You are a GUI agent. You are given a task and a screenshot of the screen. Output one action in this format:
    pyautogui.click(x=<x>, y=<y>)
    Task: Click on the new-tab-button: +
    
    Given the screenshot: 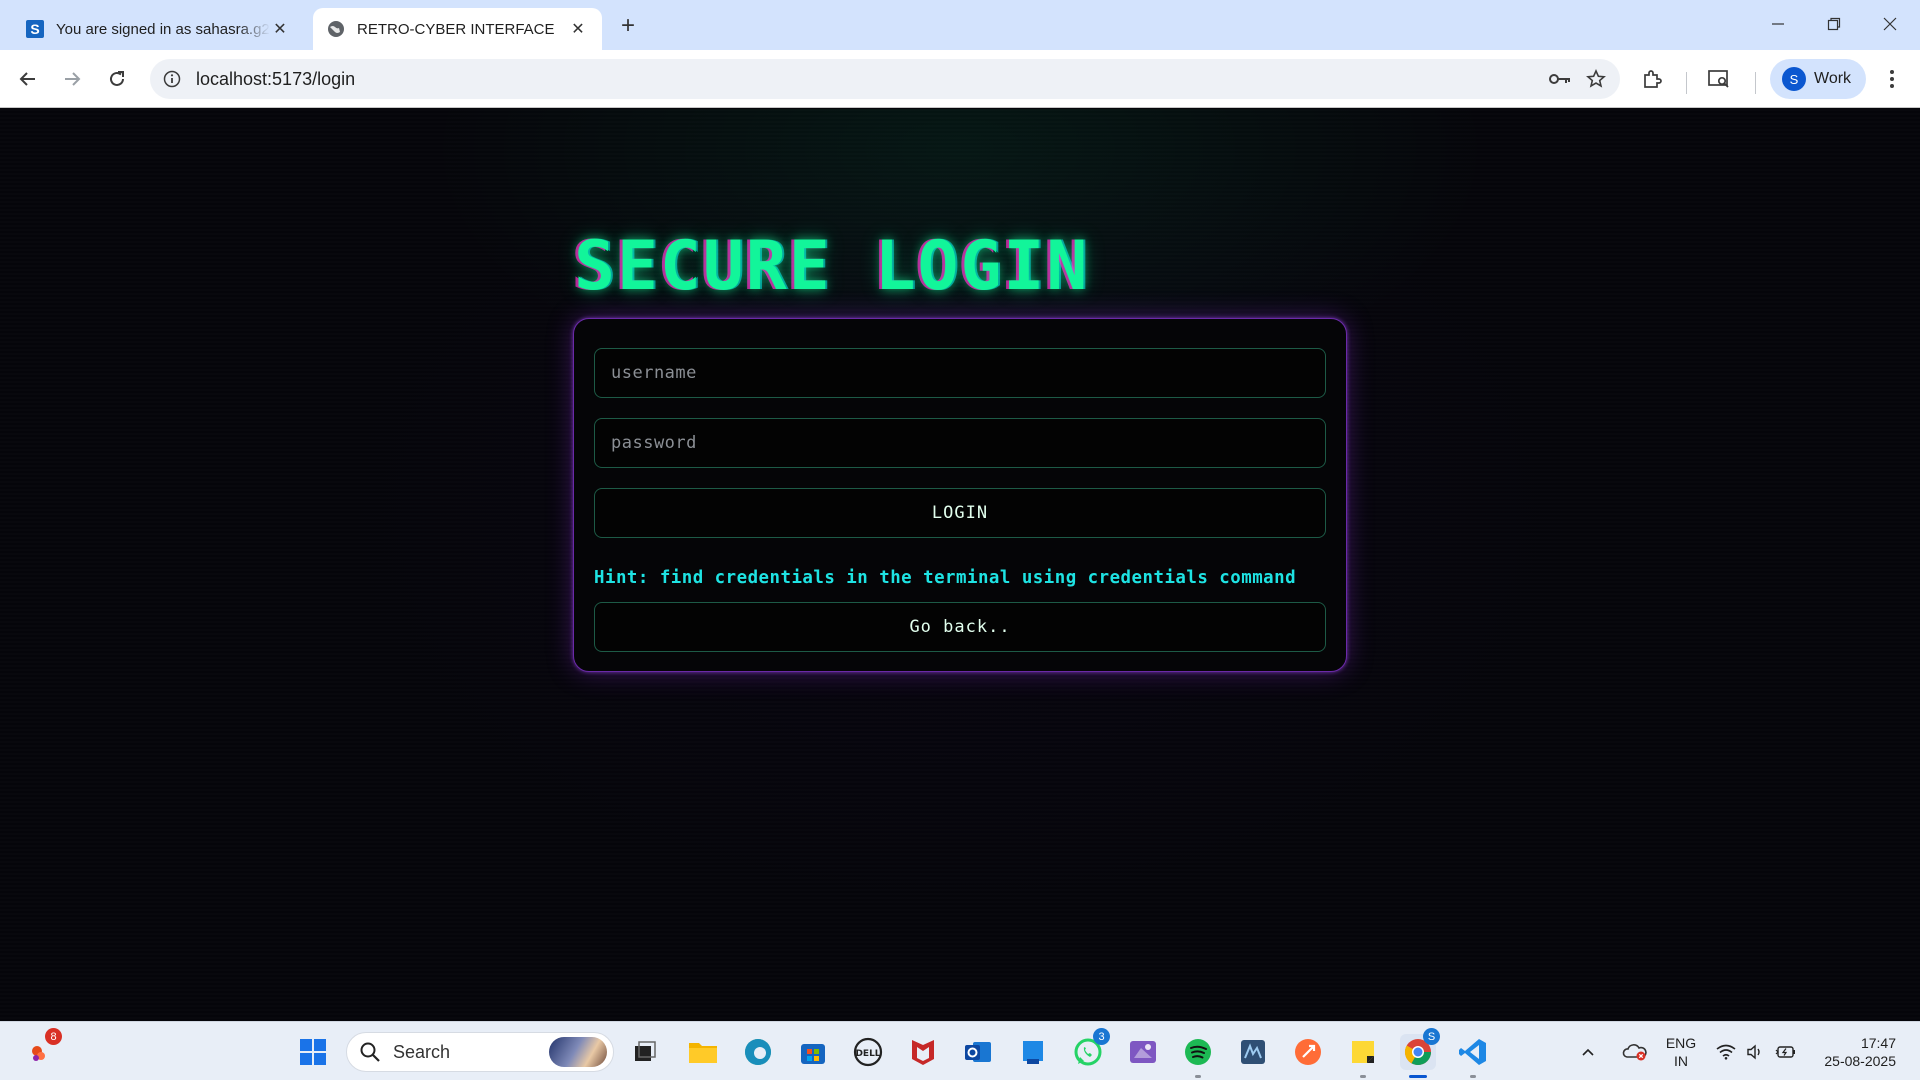 What is the action you would take?
    pyautogui.click(x=628, y=26)
    